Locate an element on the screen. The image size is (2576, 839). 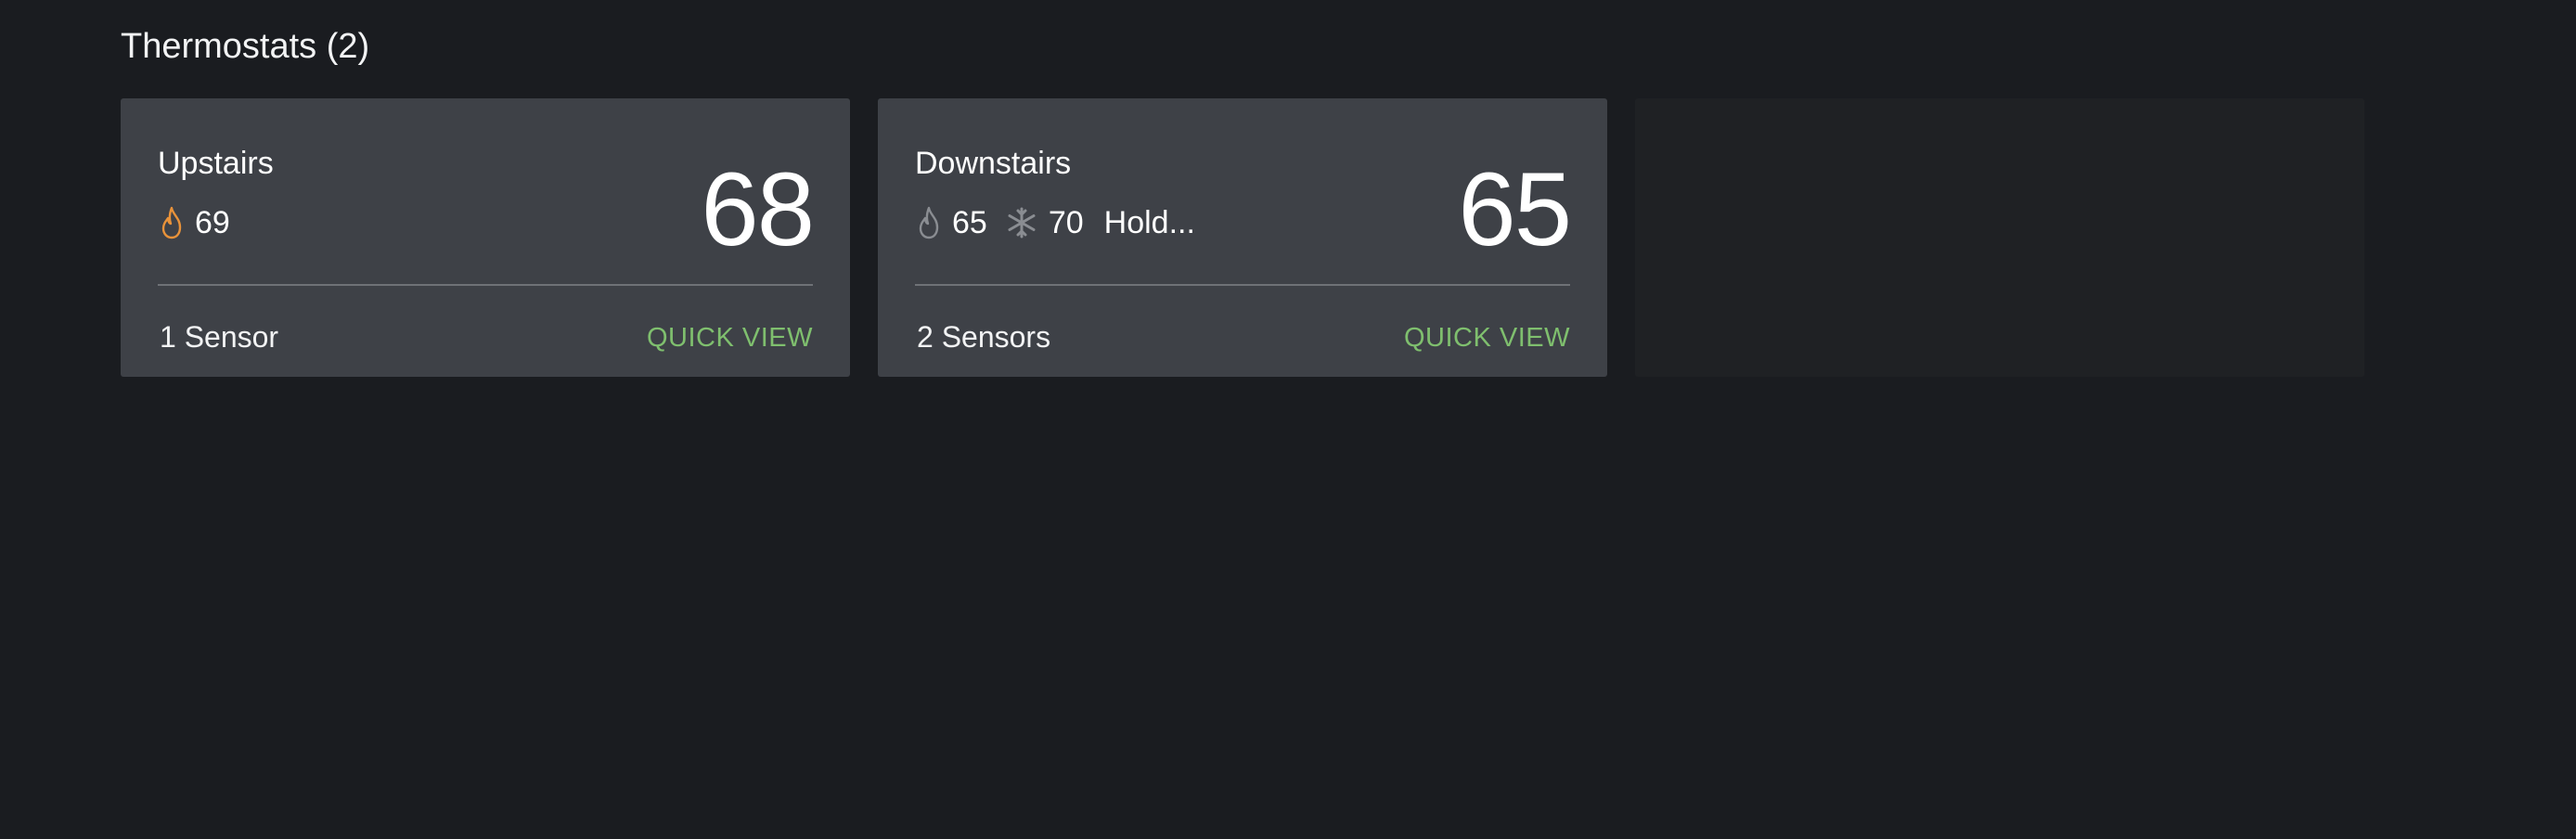
heat-setpoint: 69 is located at coordinates (212, 222).